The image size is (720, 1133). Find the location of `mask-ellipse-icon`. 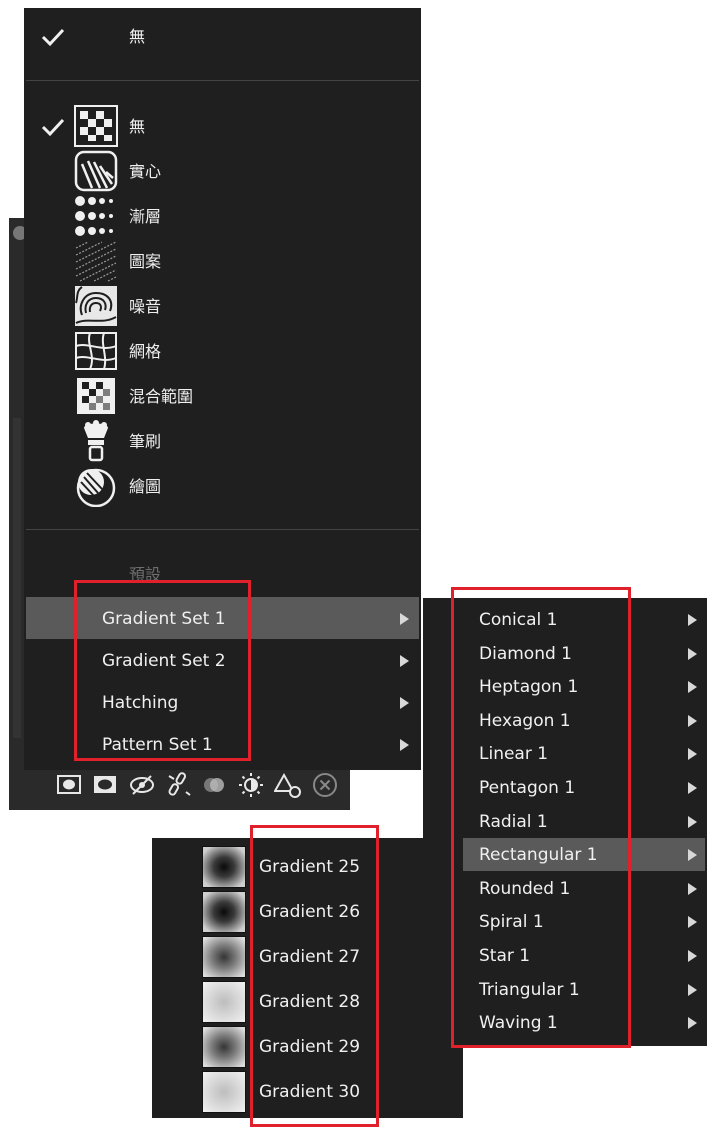

mask-ellipse-icon is located at coordinates (105, 785).